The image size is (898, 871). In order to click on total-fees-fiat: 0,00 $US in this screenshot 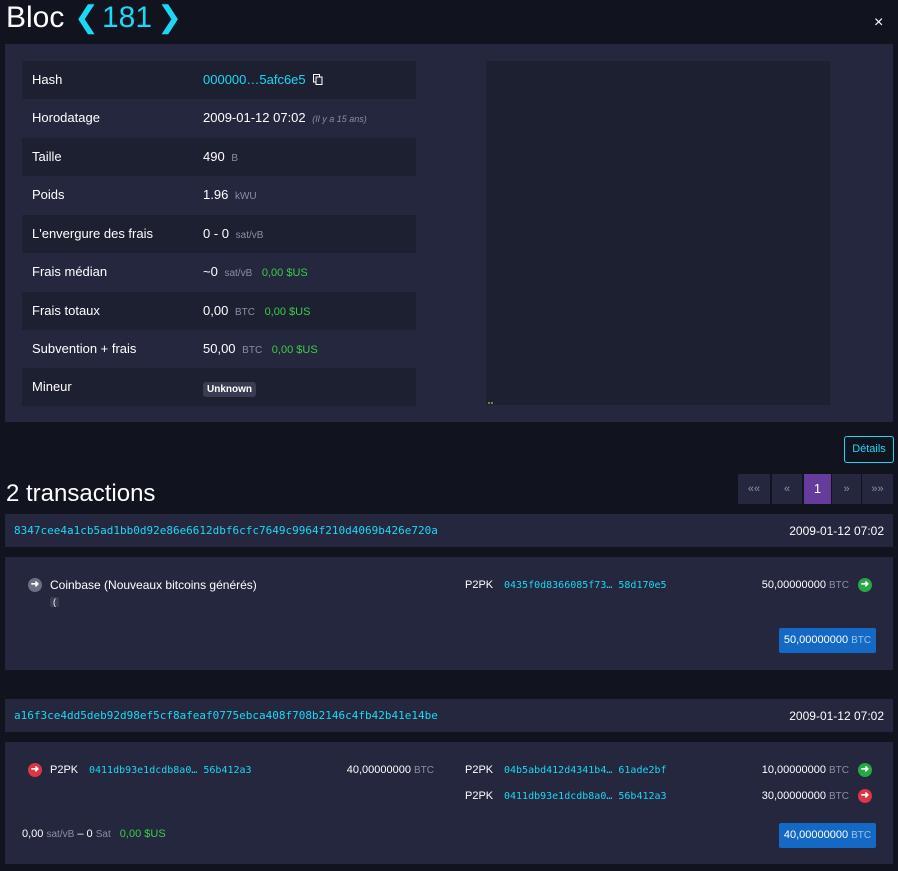, I will do `click(287, 312)`.